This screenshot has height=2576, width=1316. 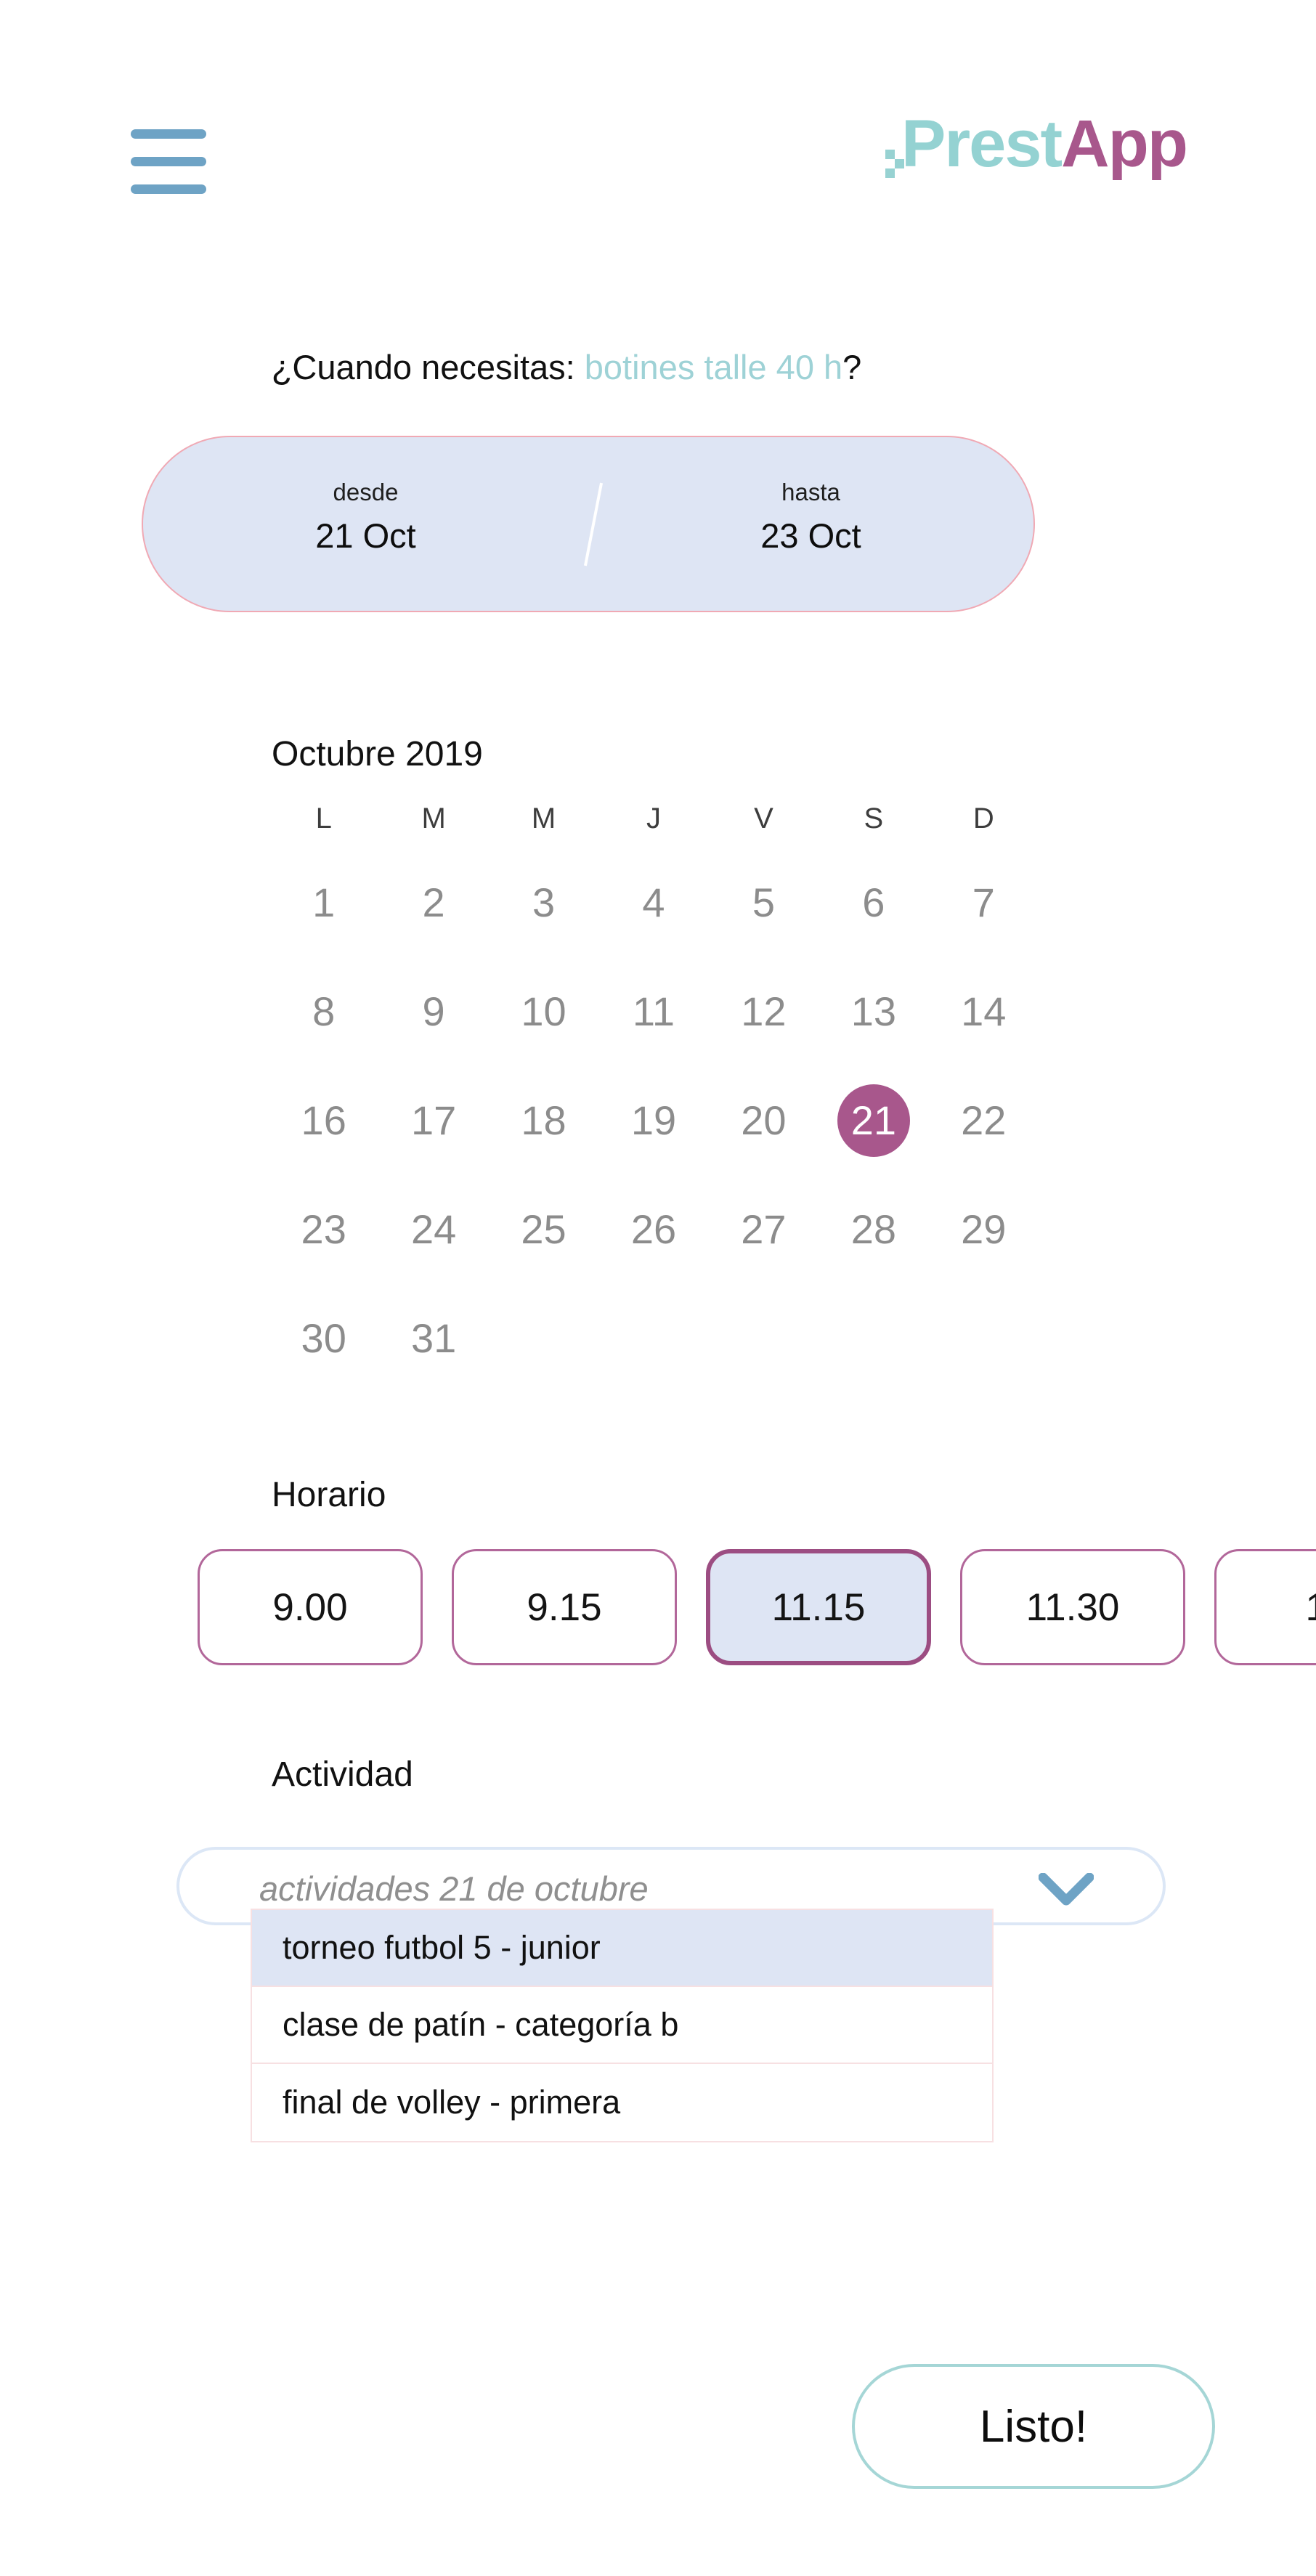 I want to click on logo-text-prest: Prest, so click(x=982, y=144).